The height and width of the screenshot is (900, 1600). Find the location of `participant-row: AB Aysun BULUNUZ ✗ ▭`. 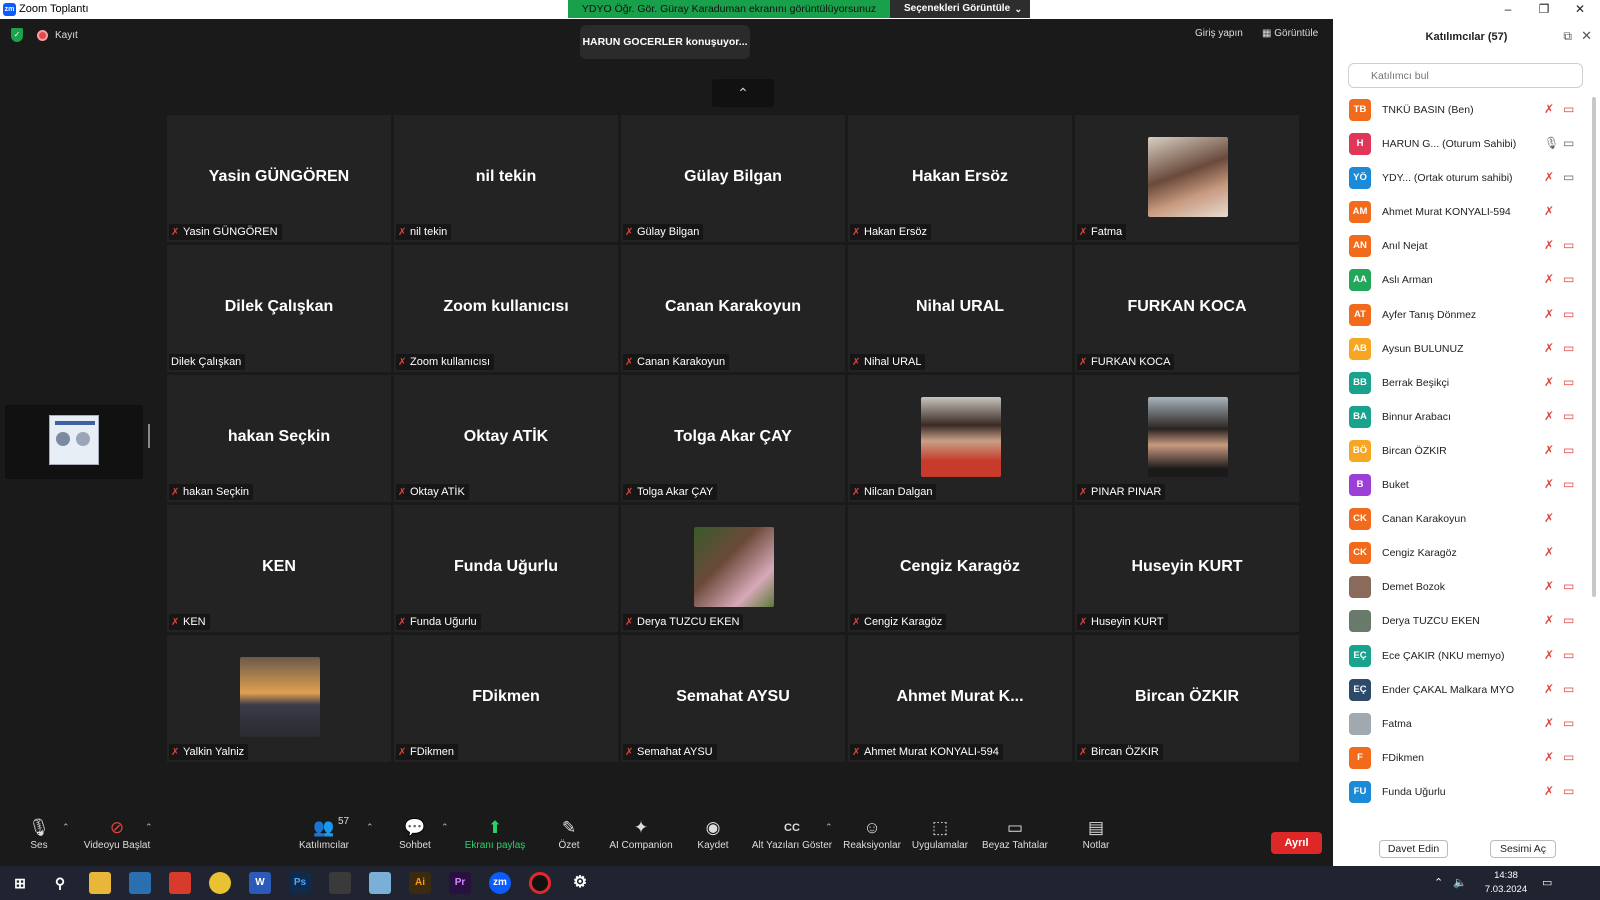

participant-row: AB Aysun BULUNUZ ✗ ▭ is located at coordinates (1464, 349).